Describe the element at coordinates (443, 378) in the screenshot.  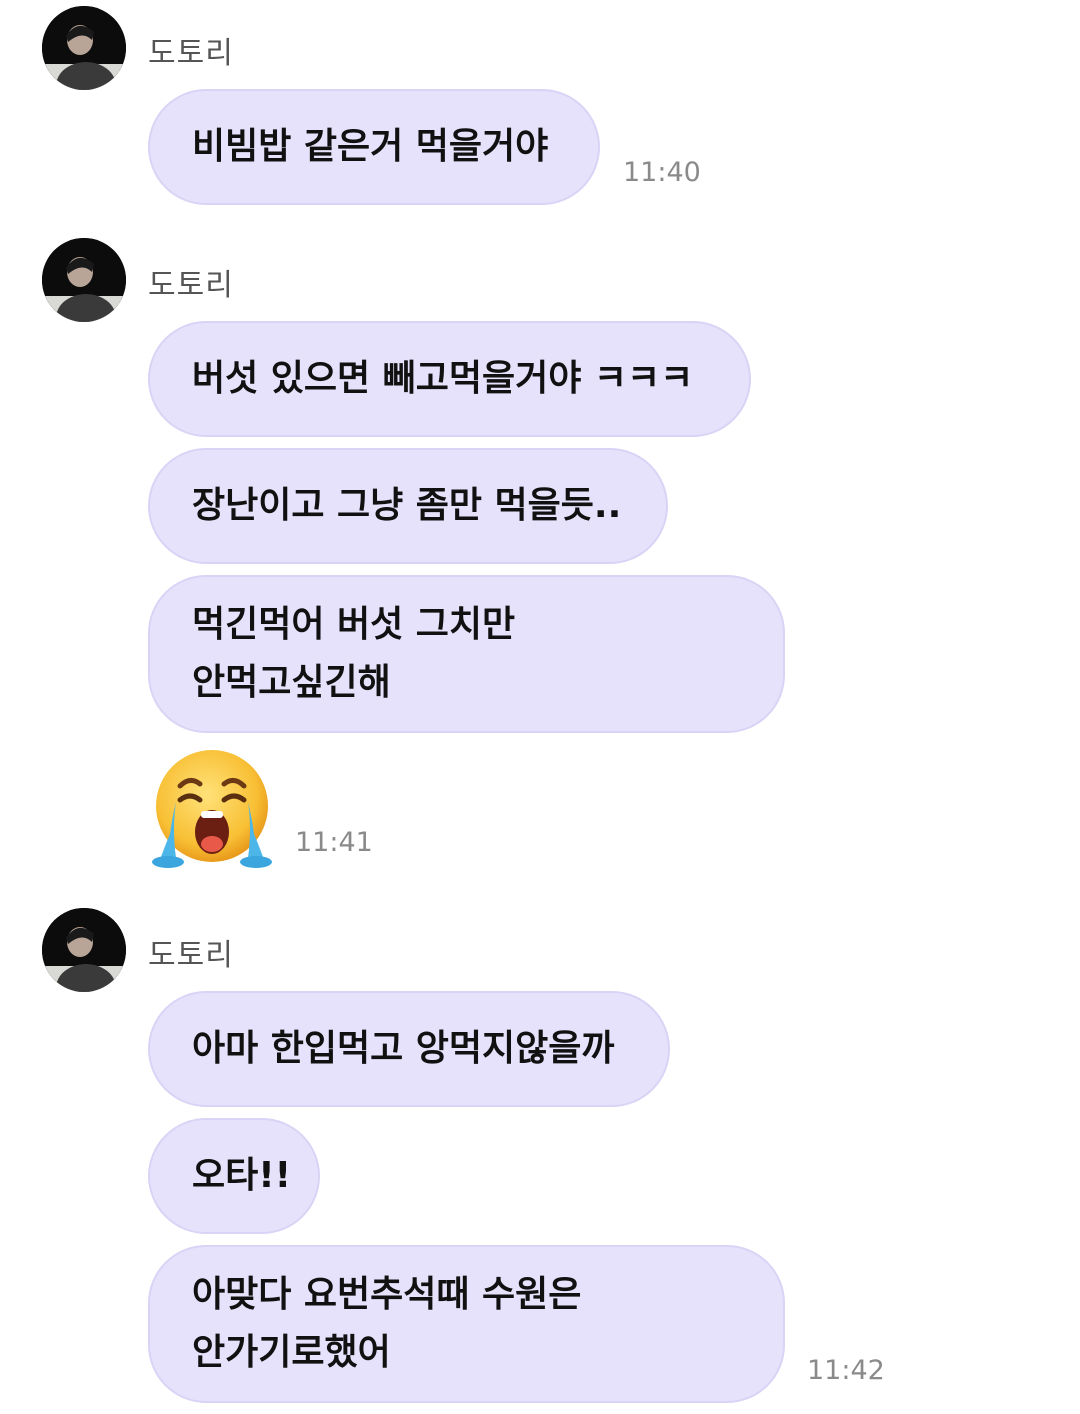
I see `message-text: 버섯 있으면 빼고먹을거야 ㅋㅋㅋ` at that location.